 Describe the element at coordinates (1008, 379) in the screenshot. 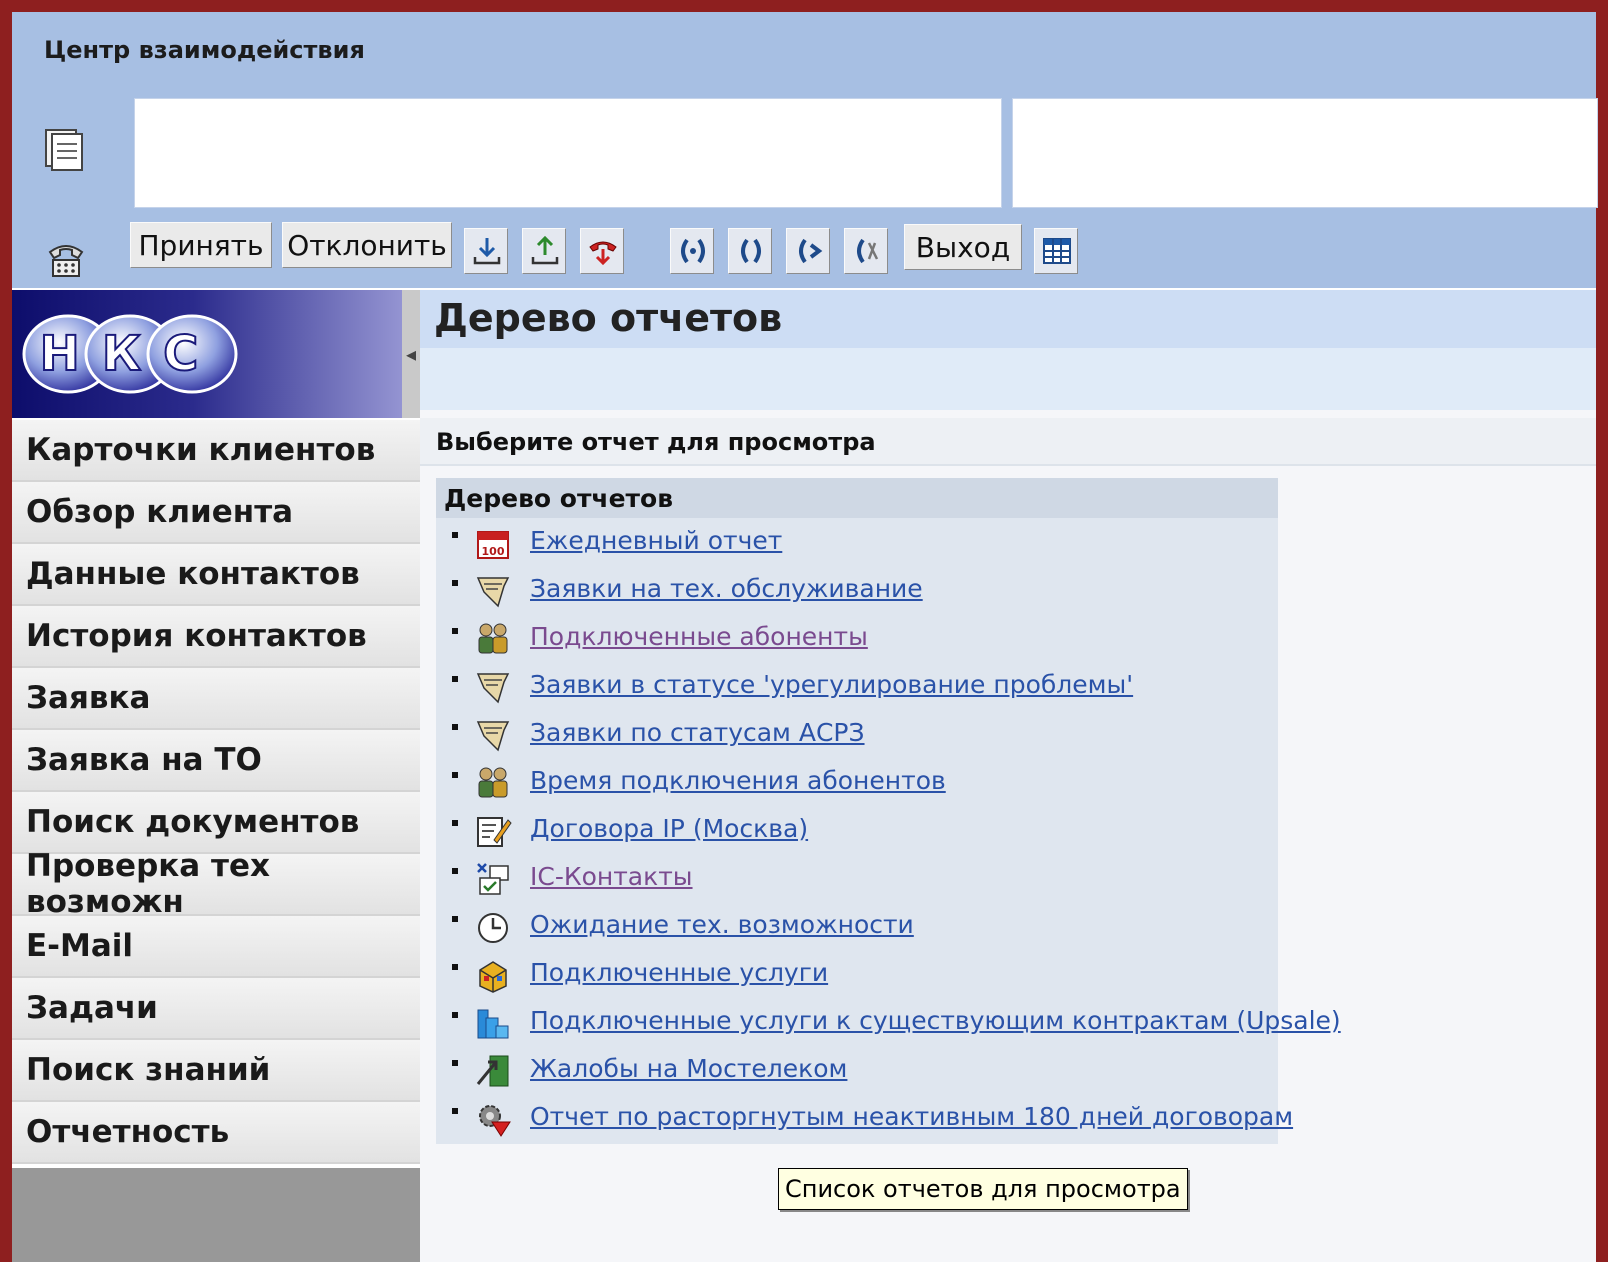

I see `page-toolbar` at that location.